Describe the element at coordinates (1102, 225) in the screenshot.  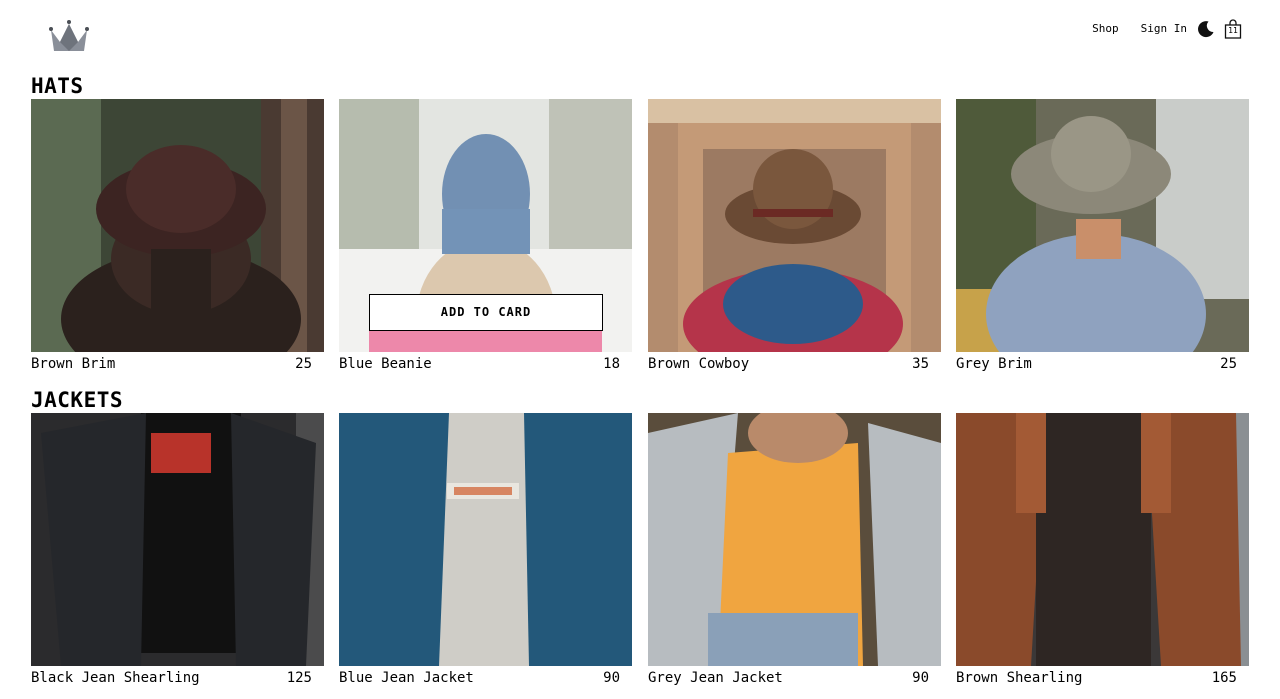
I see `product-image-grey-brim` at that location.